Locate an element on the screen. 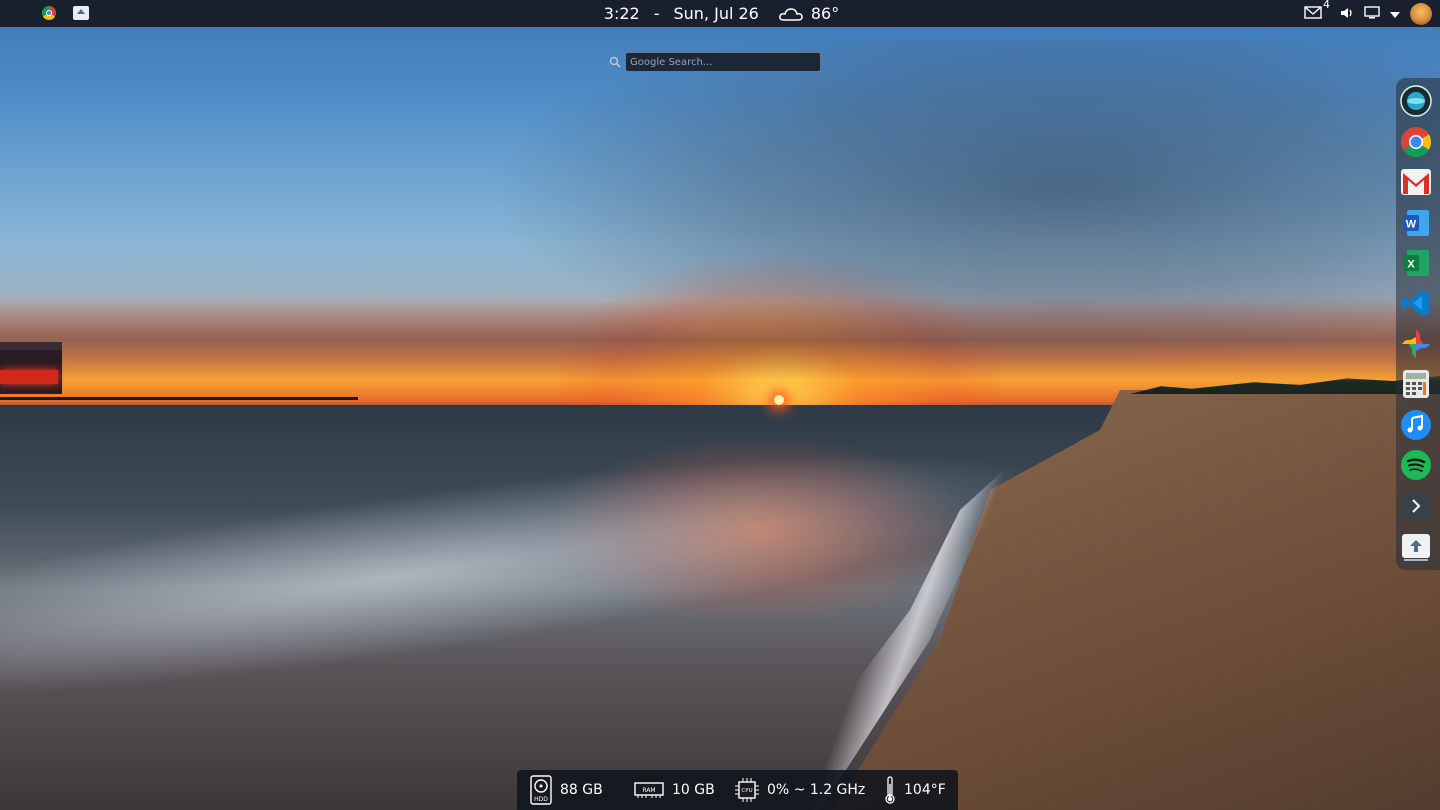 This screenshot has height=810, width=1440. calculator-icon is located at coordinates (1416, 384).